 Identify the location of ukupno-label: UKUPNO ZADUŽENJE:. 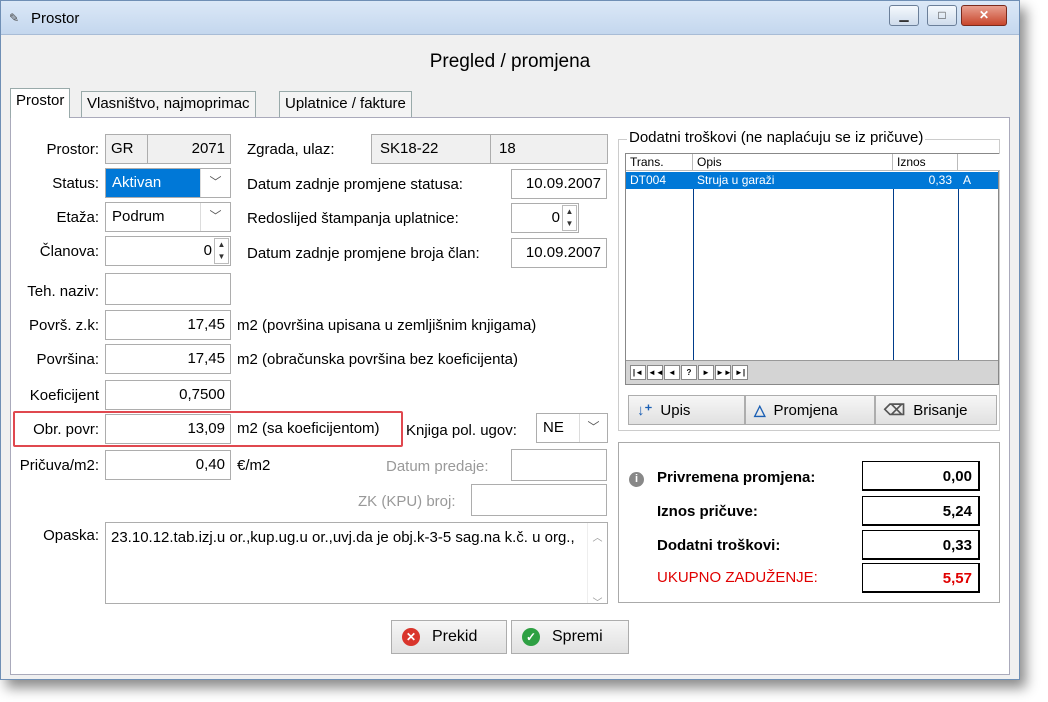
(737, 577).